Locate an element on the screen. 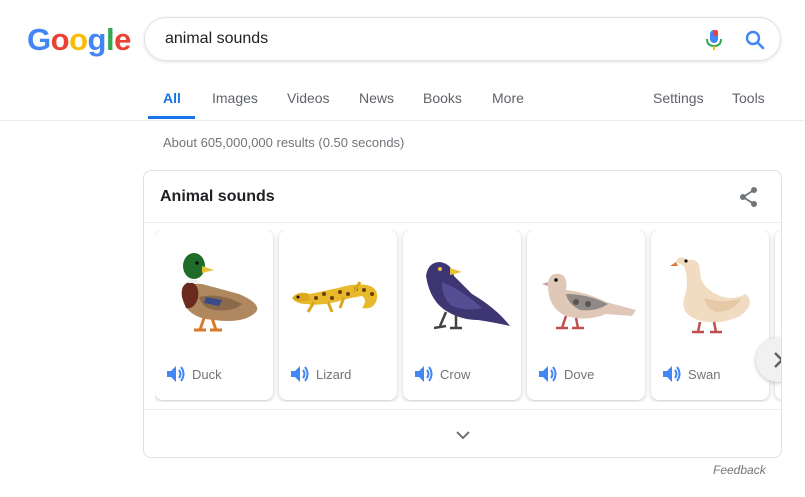  animal-card-crow: Crow is located at coordinates (462, 315).